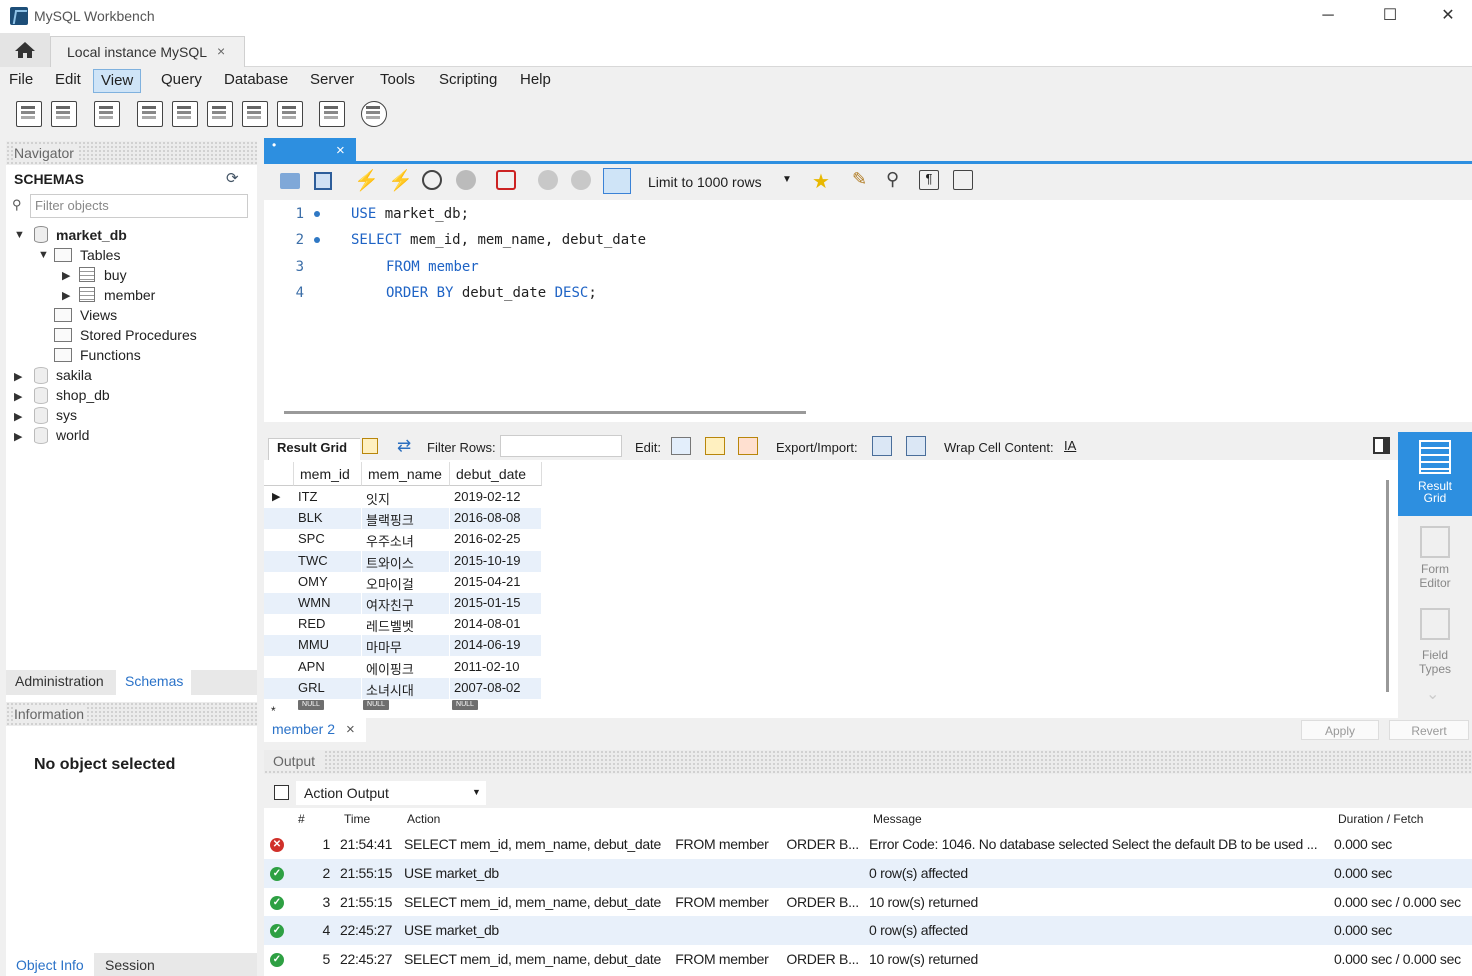 The height and width of the screenshot is (976, 1472). I want to click on wrap-cell-icon: IA, so click(1070, 445).